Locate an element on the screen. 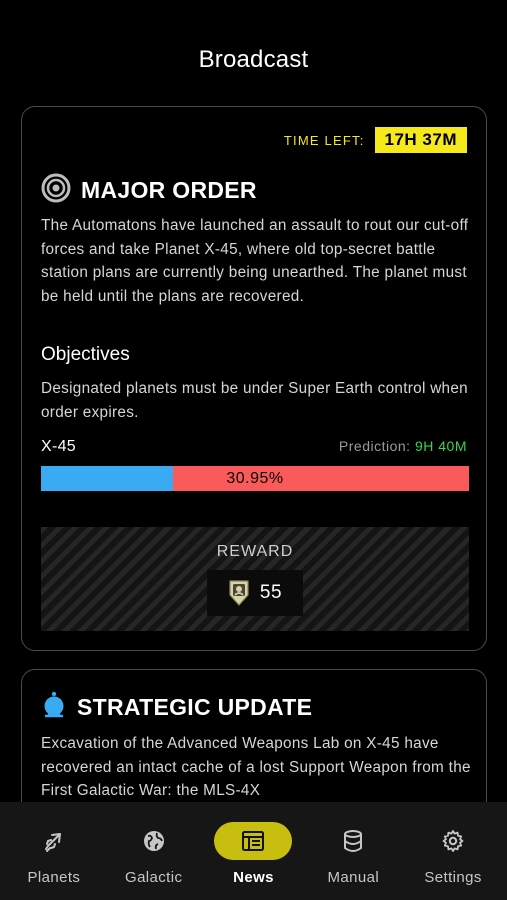  rocket-icon is located at coordinates (54, 841).